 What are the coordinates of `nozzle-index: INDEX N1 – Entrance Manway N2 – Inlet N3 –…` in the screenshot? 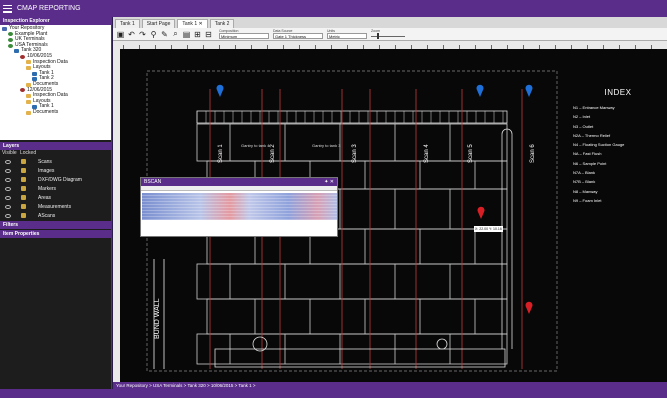 It's located at (618, 146).